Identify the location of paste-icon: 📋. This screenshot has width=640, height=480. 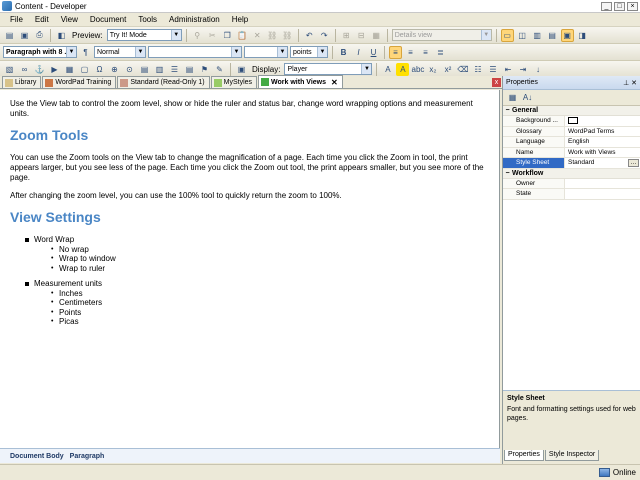
(242, 35).